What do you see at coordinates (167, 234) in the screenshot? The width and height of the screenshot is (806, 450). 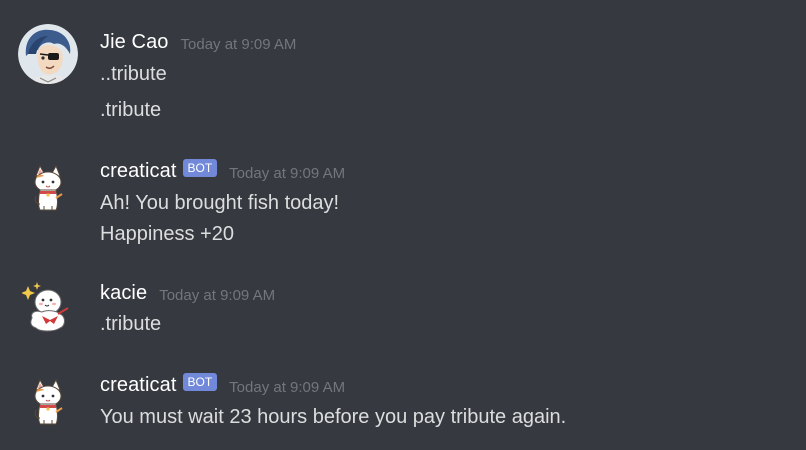 I see `message-text: Happiness +20` at bounding box center [167, 234].